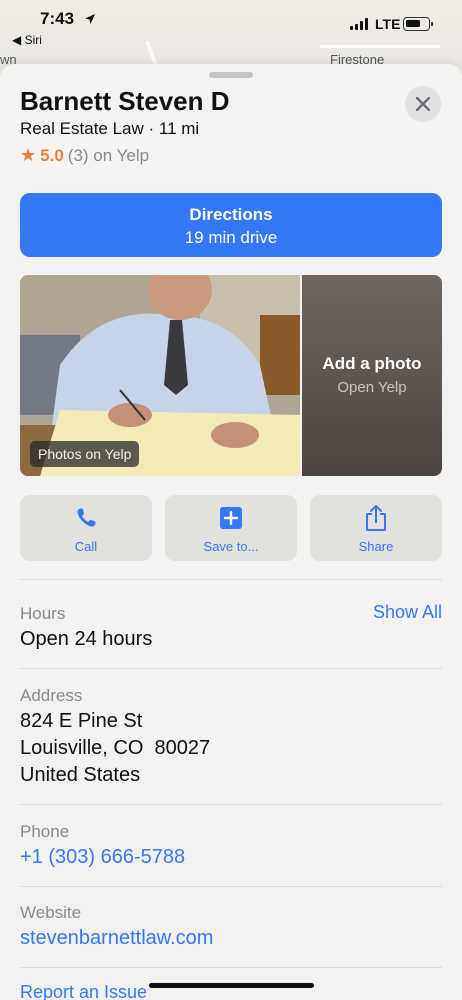 This screenshot has width=462, height=1000. Describe the element at coordinates (51, 695) in the screenshot. I see `address-label: Address` at that location.